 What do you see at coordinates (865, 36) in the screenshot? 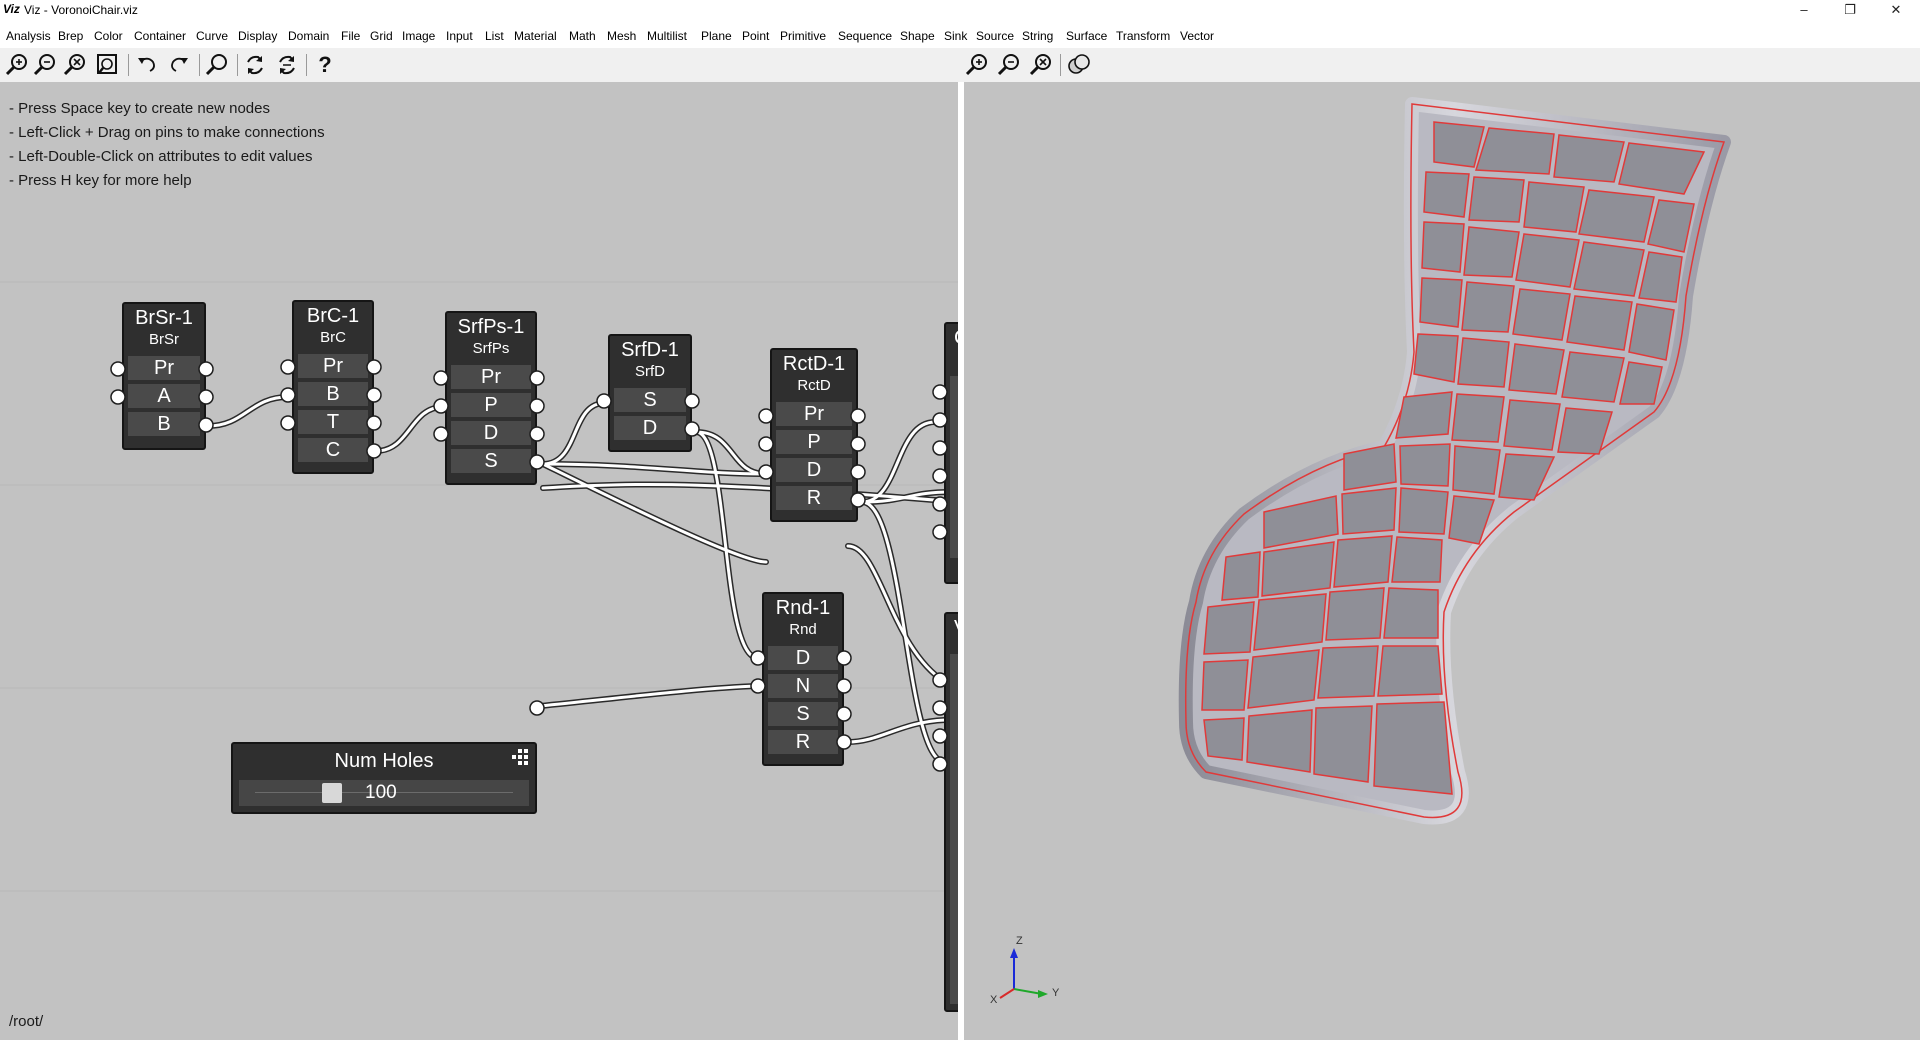
I see `menu-sequence: Sequence` at bounding box center [865, 36].